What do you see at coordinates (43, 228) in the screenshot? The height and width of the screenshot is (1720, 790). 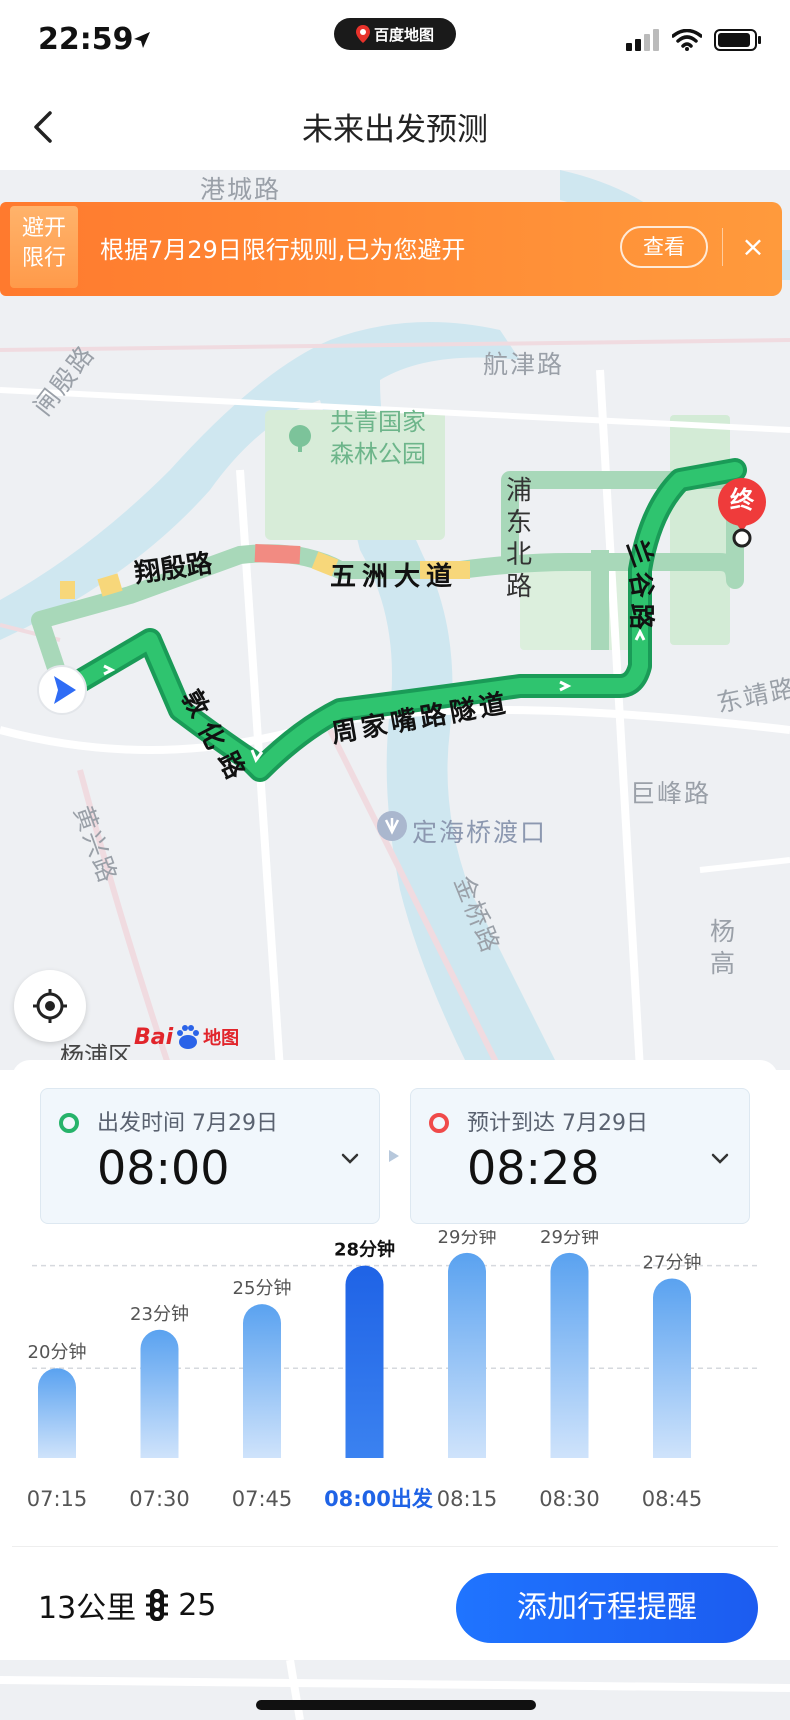 I see `restriction-tag-line: 避开` at bounding box center [43, 228].